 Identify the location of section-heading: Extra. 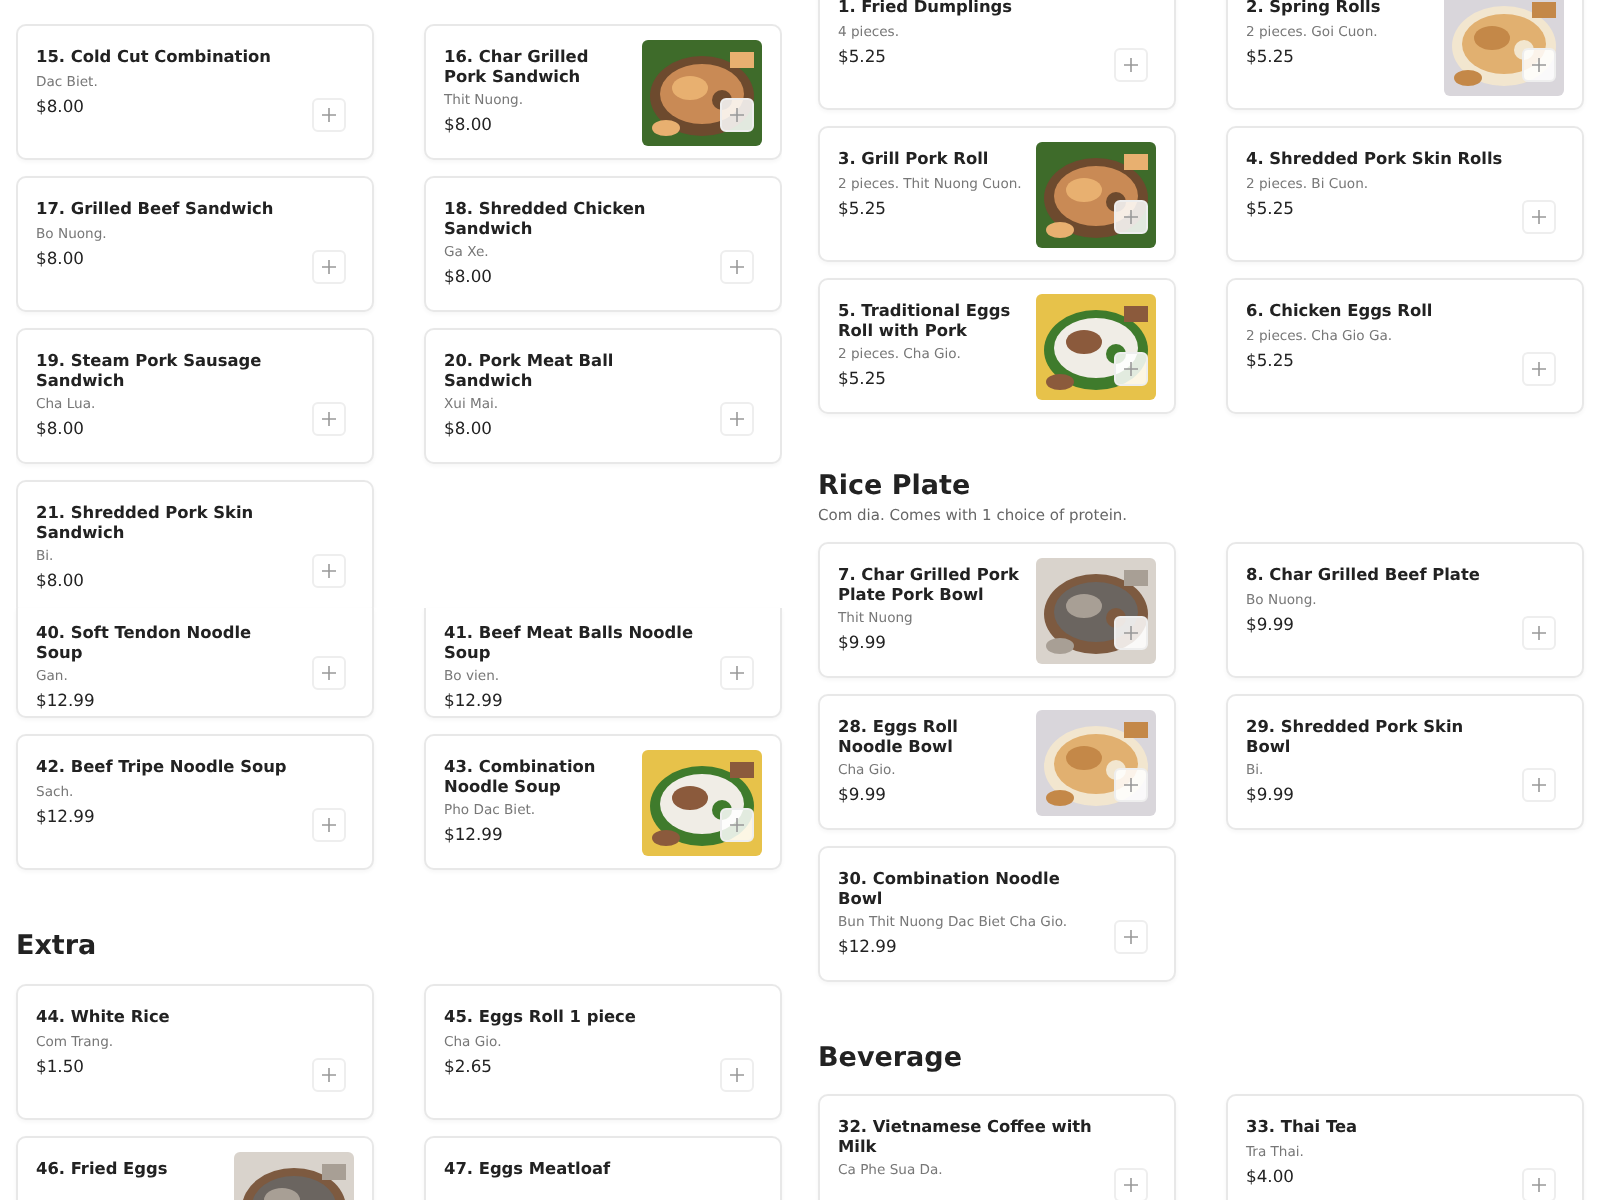
(57, 946).